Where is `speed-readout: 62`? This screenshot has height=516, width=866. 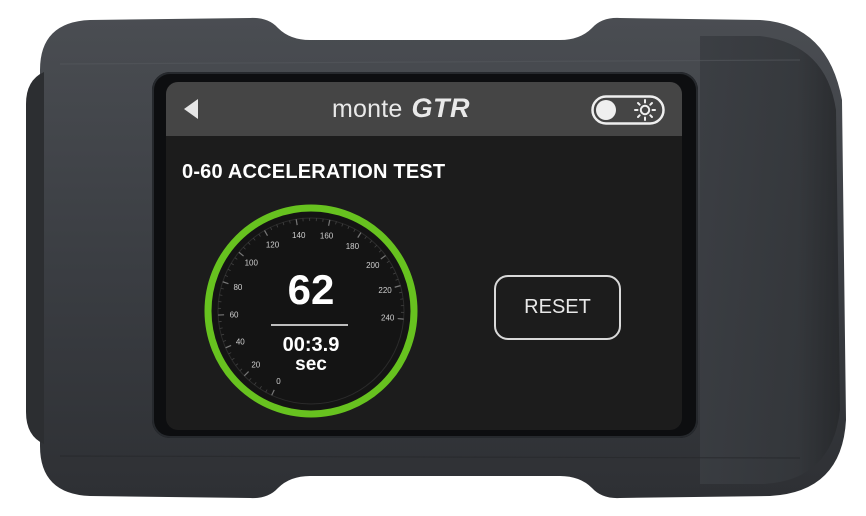
speed-readout: 62 is located at coordinates (311, 289).